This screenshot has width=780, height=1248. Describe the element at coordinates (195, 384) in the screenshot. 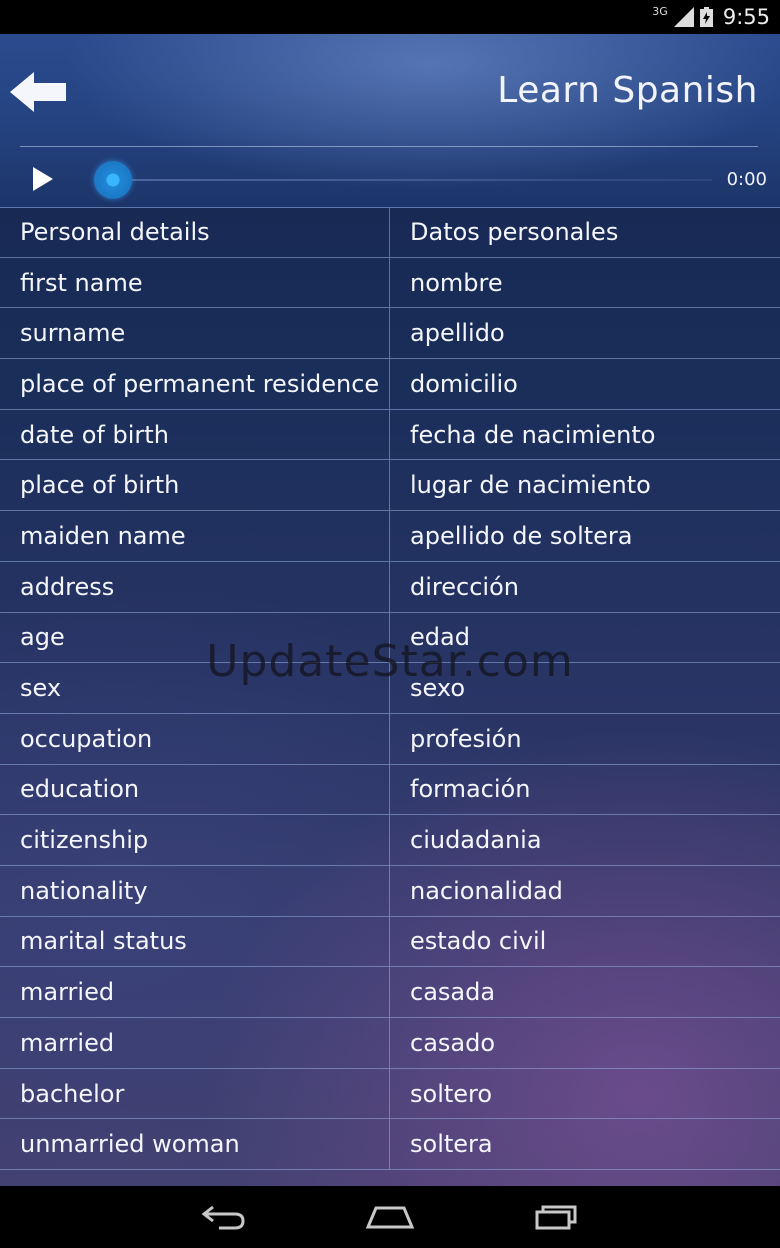

I see `english-term: place of permanent residence` at that location.